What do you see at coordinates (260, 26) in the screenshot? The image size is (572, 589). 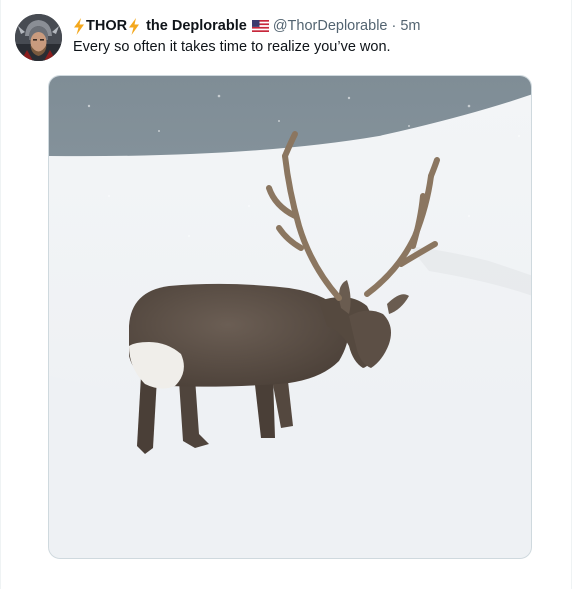 I see `us-flag-icon` at bounding box center [260, 26].